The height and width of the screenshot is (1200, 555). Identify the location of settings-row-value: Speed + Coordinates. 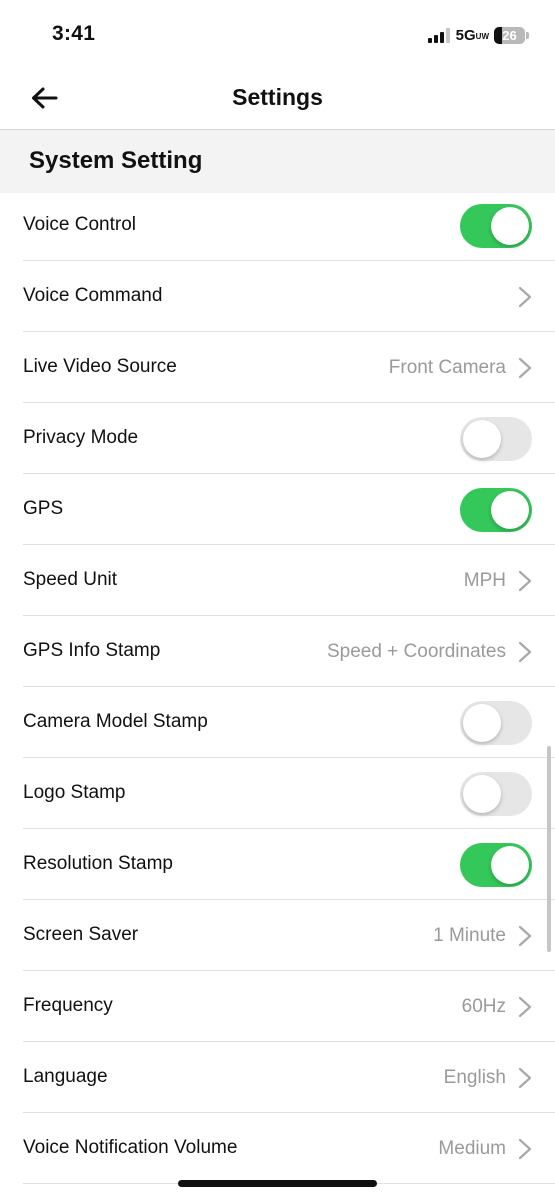
(416, 651).